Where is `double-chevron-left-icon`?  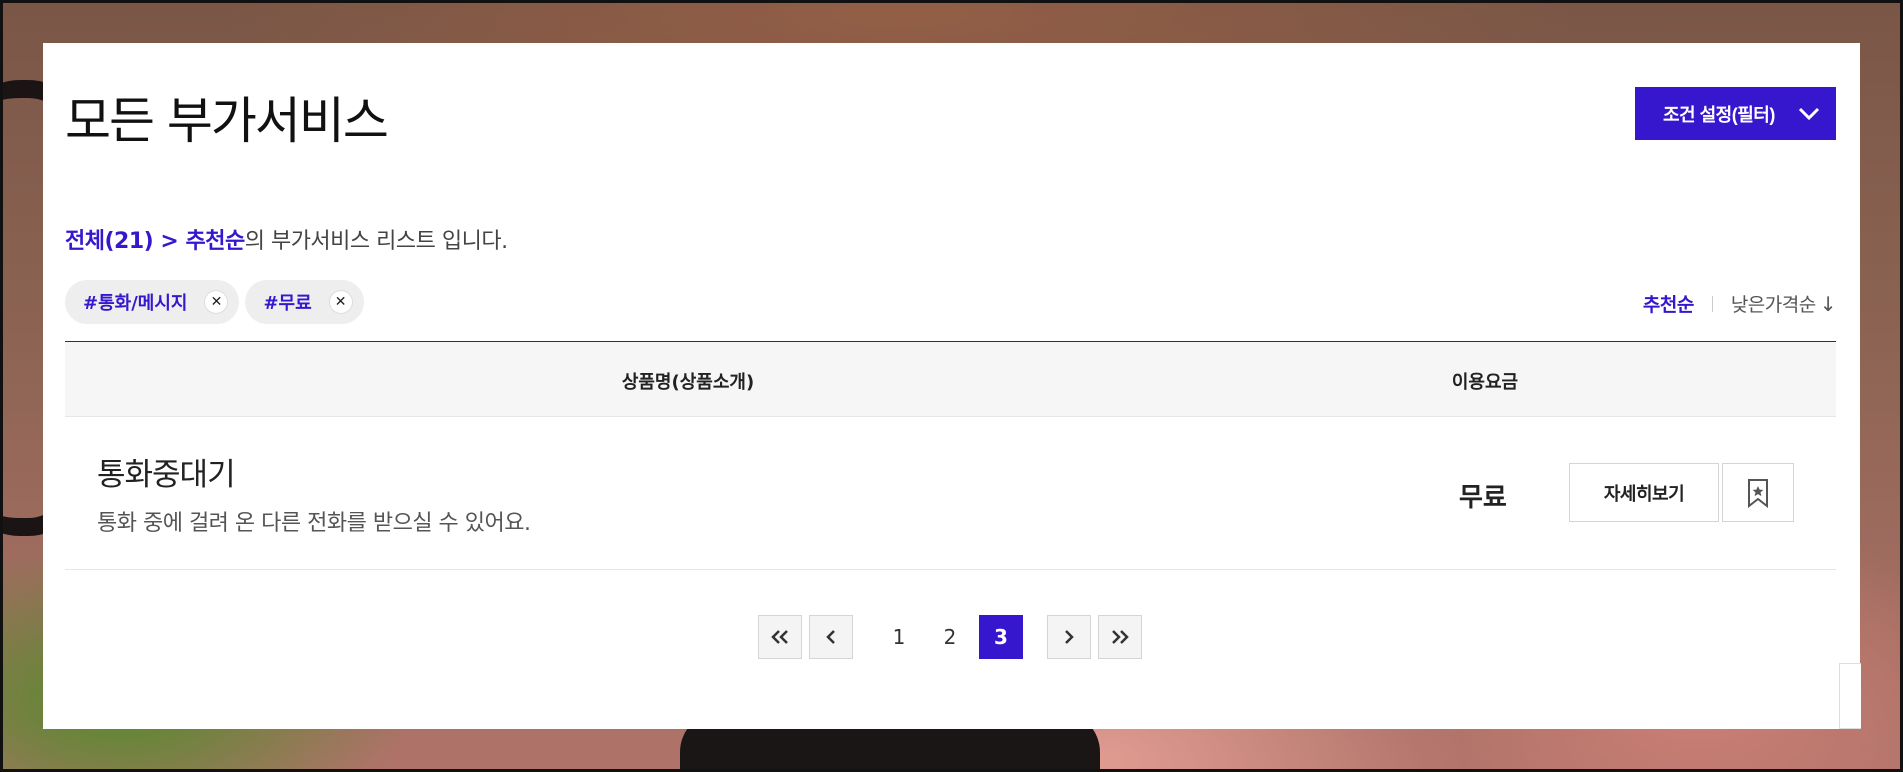 double-chevron-left-icon is located at coordinates (779, 637).